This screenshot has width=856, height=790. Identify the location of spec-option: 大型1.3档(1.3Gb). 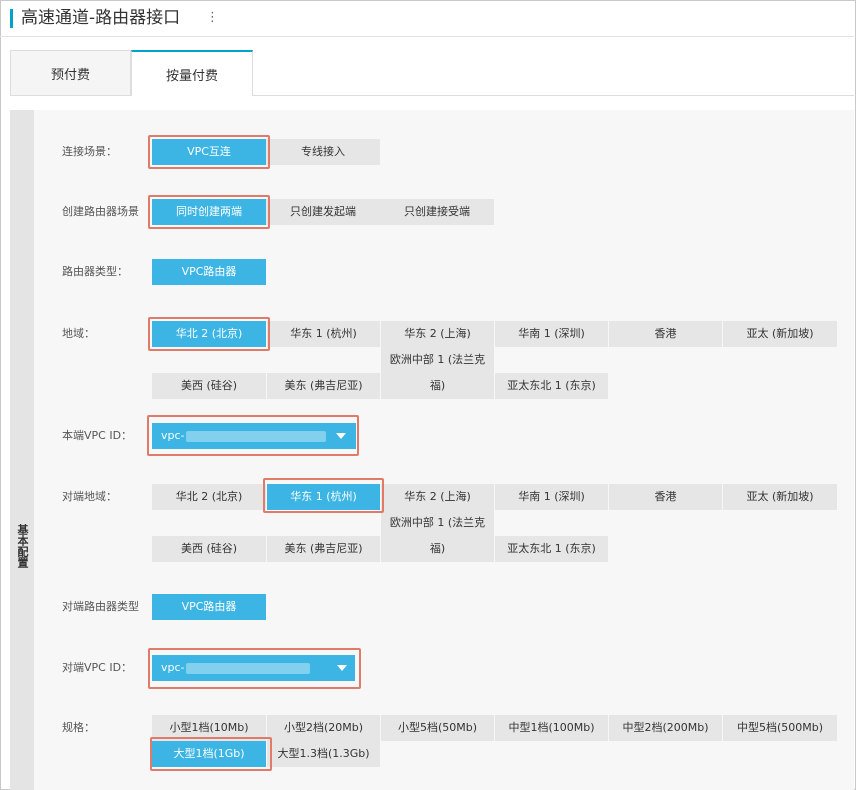
(323, 754).